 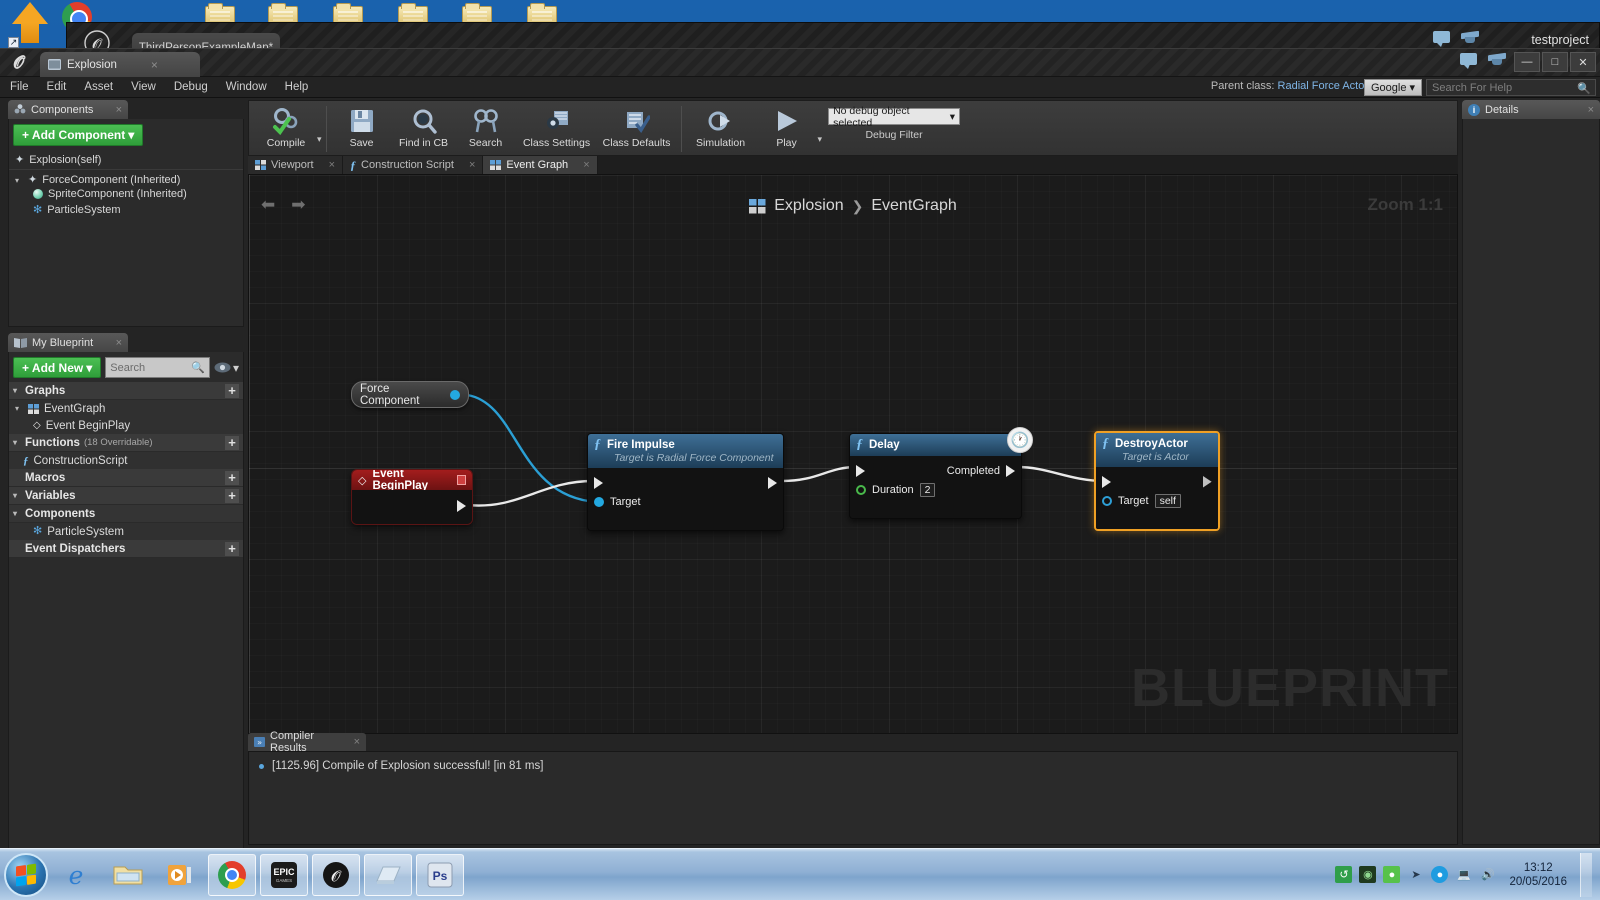 I want to click on taskbar-clock: 13:12 20/05/2016, so click(x=1538, y=875).